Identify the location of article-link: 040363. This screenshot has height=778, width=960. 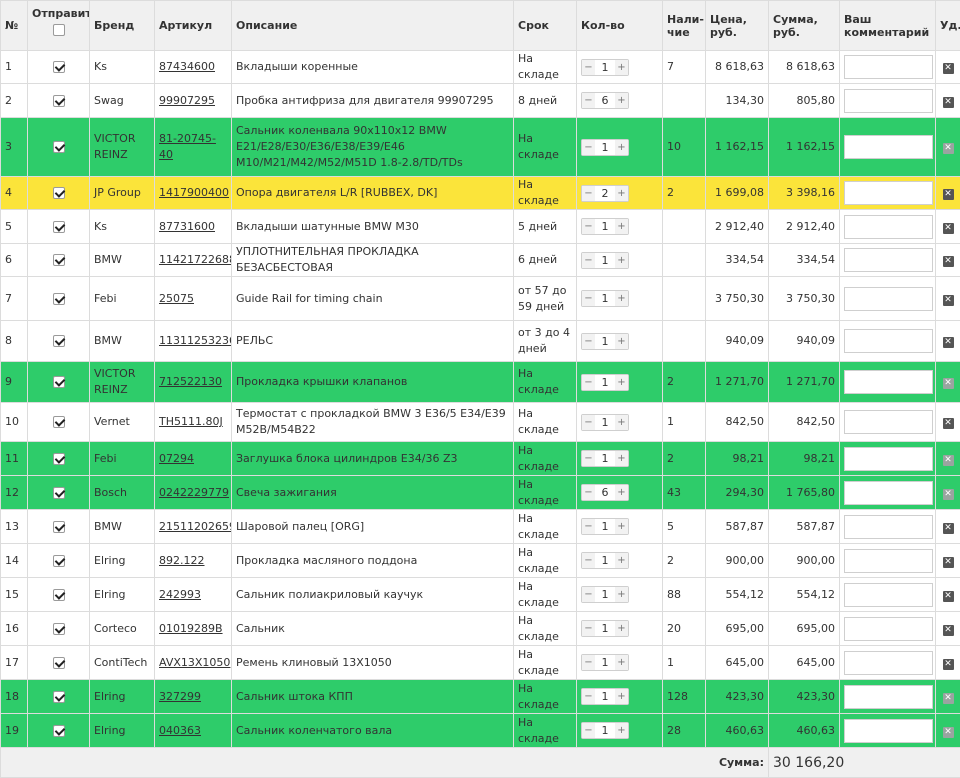
(180, 730).